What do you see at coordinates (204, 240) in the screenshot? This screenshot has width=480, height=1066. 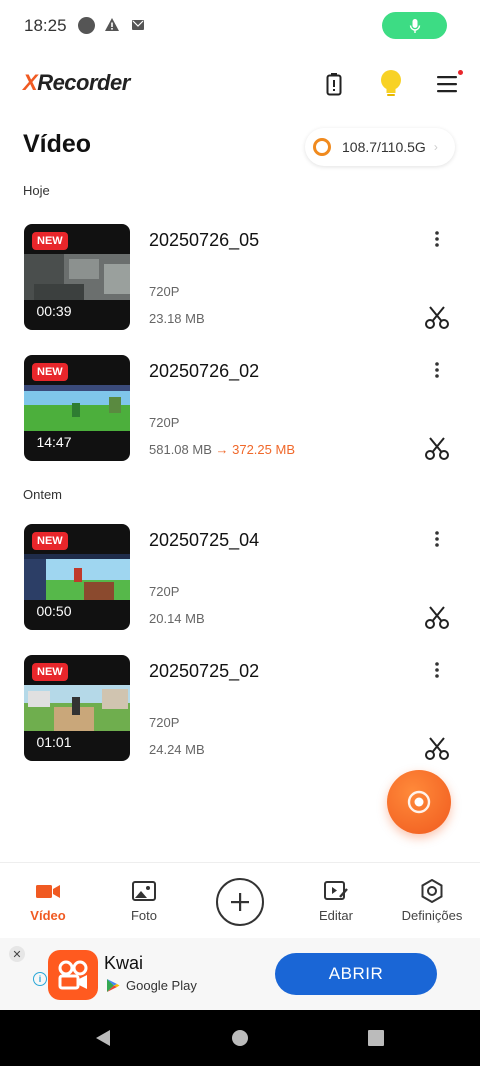 I see `video-name: 20250726_05` at bounding box center [204, 240].